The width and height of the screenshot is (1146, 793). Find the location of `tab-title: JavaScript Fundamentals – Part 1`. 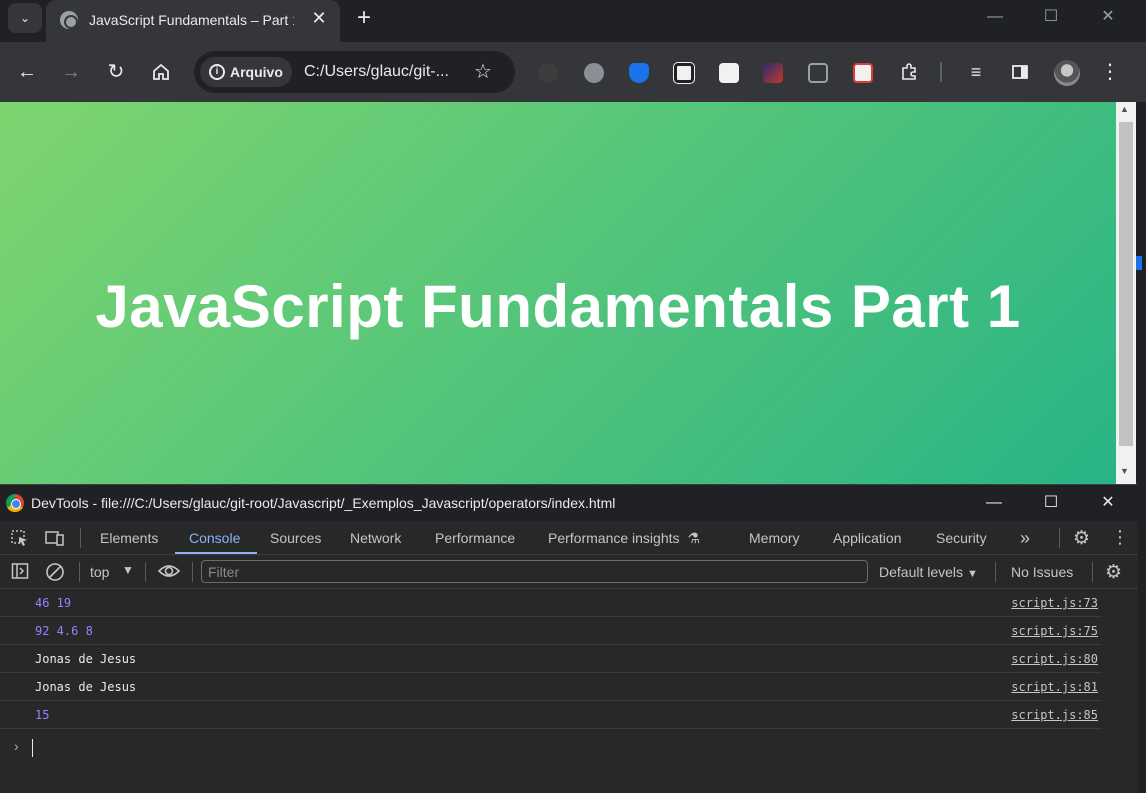

tab-title: JavaScript Fundamentals – Part 1 is located at coordinates (191, 20).